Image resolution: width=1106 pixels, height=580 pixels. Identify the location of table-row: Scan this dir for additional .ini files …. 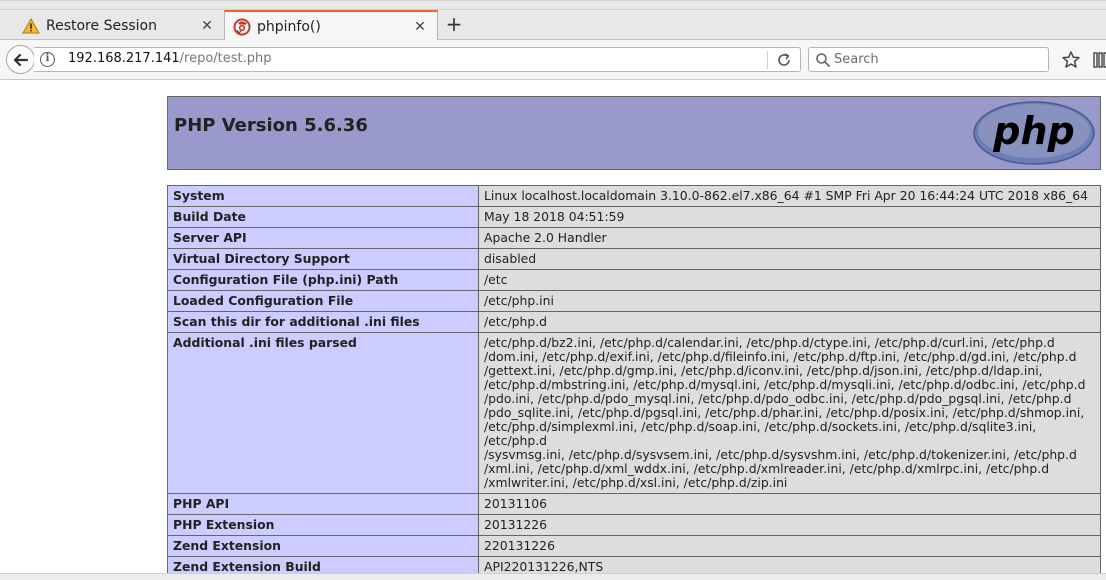
(634, 322).